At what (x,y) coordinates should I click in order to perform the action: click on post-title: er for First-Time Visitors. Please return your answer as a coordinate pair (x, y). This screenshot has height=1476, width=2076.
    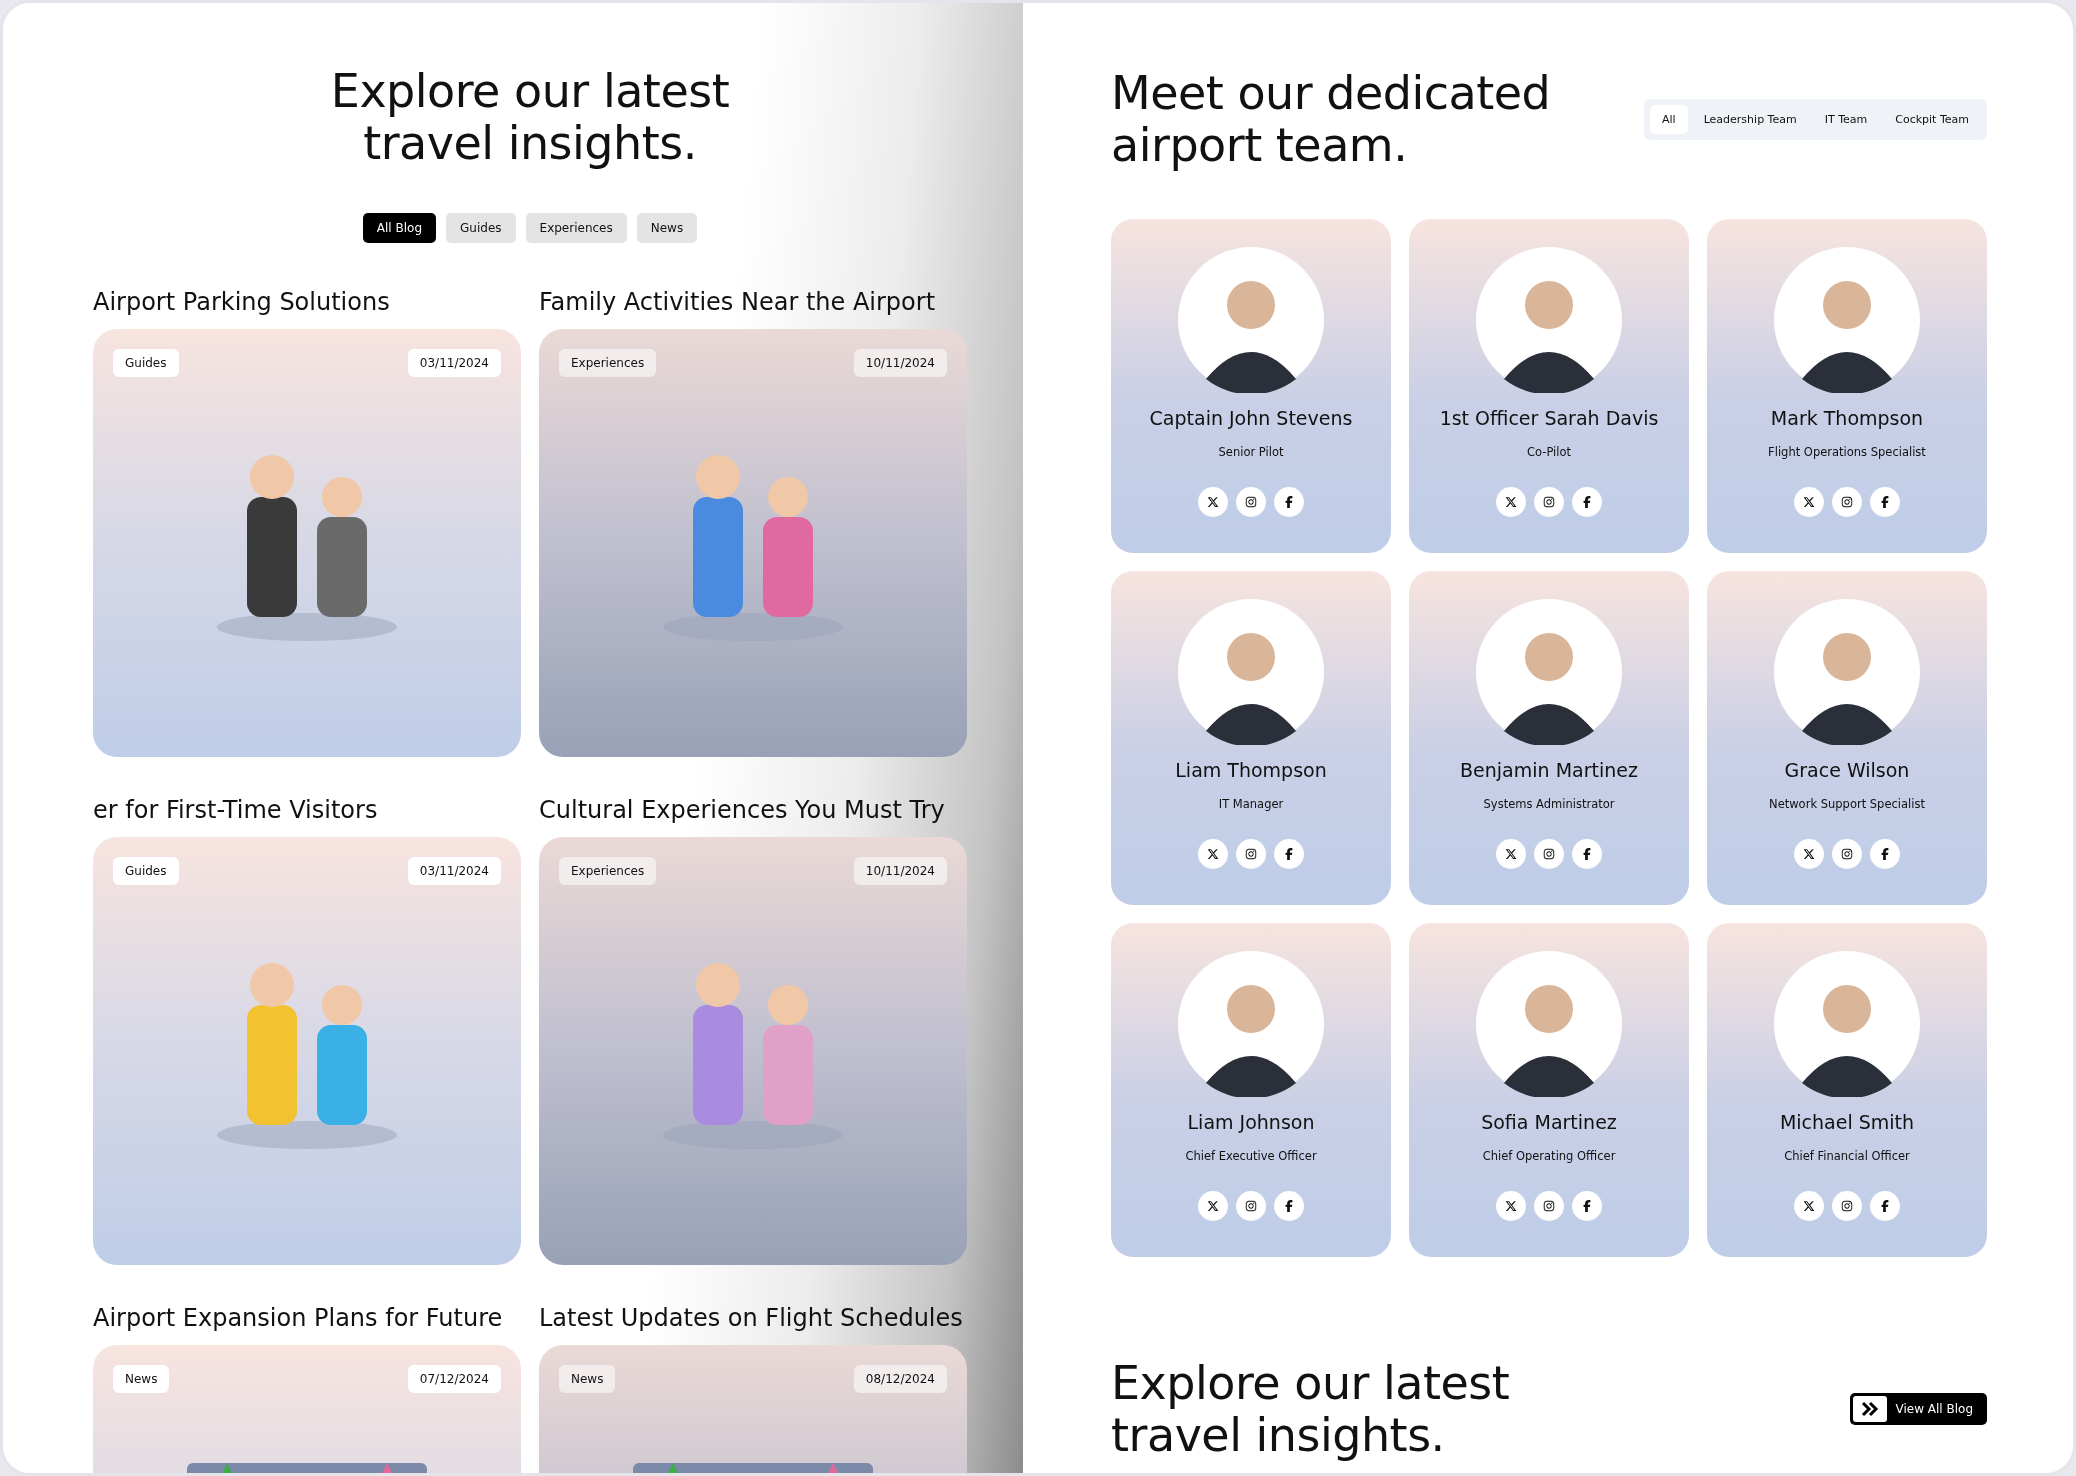
    Looking at the image, I should click on (307, 810).